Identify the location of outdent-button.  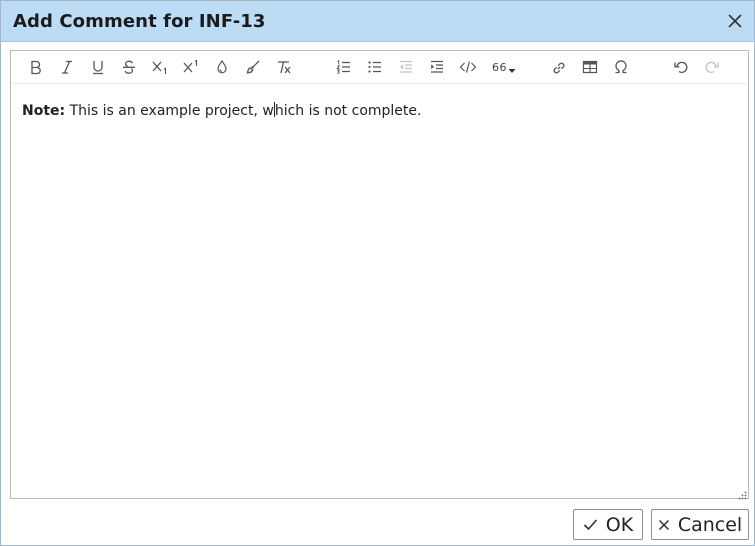
(406, 67).